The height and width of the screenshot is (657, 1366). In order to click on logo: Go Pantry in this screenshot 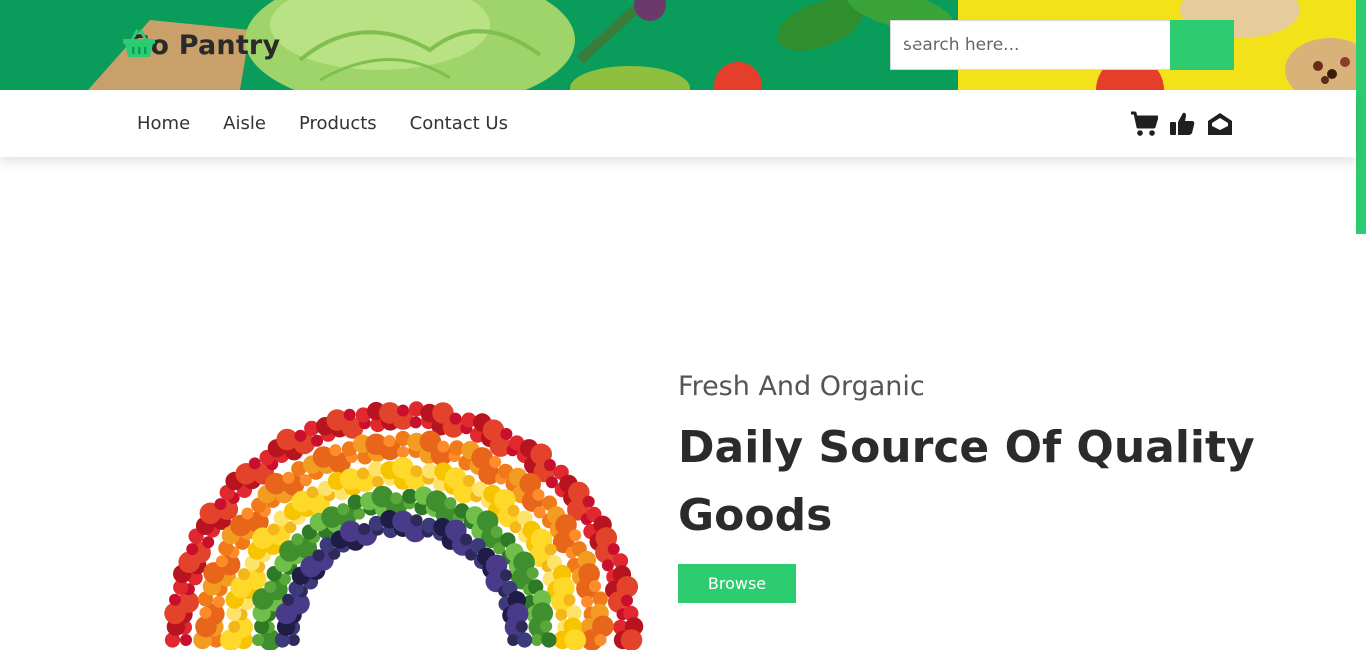, I will do `click(201, 45)`.